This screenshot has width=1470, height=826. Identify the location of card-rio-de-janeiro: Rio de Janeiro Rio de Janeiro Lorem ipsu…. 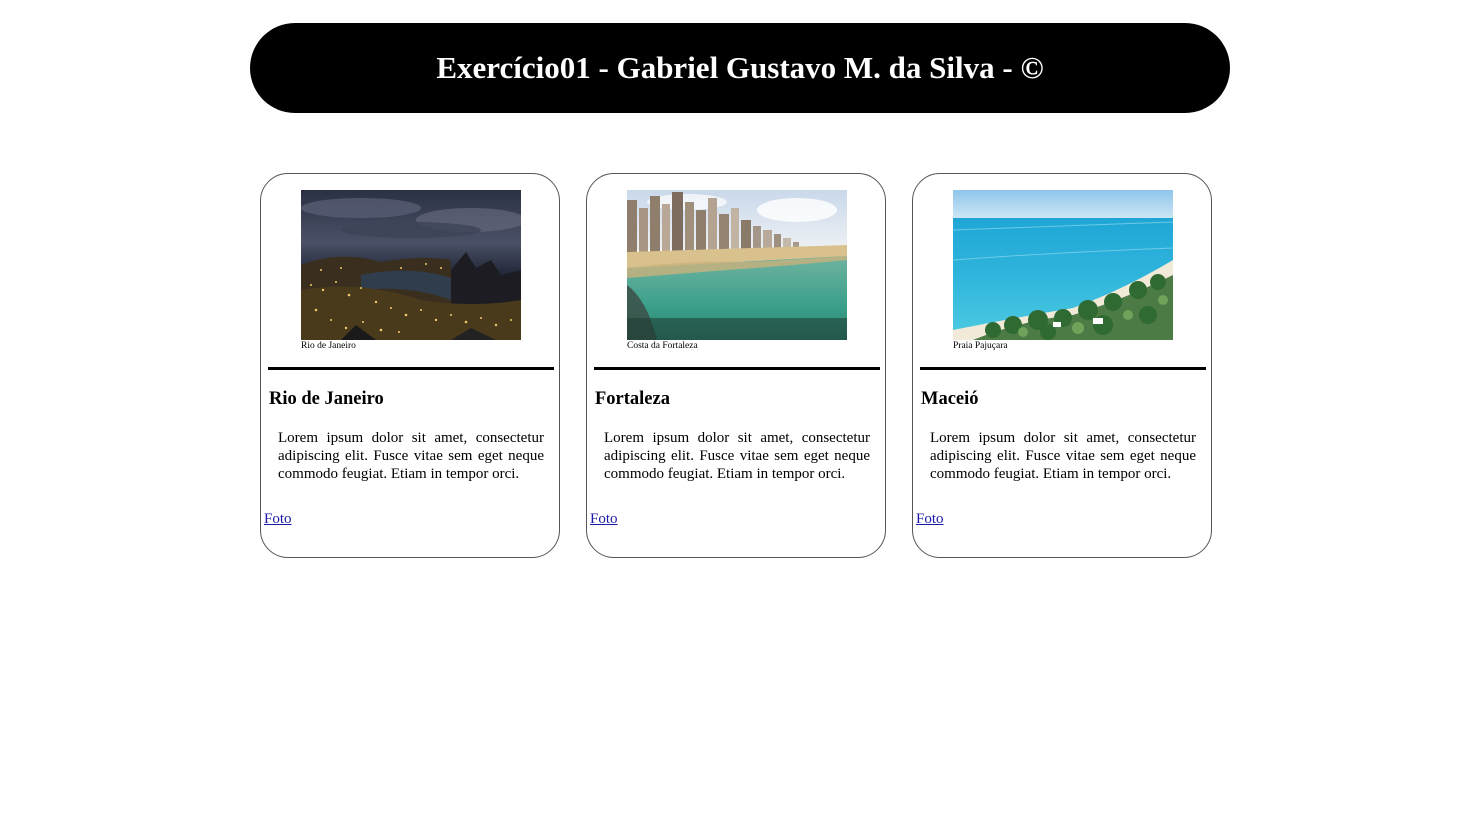
(410, 365).